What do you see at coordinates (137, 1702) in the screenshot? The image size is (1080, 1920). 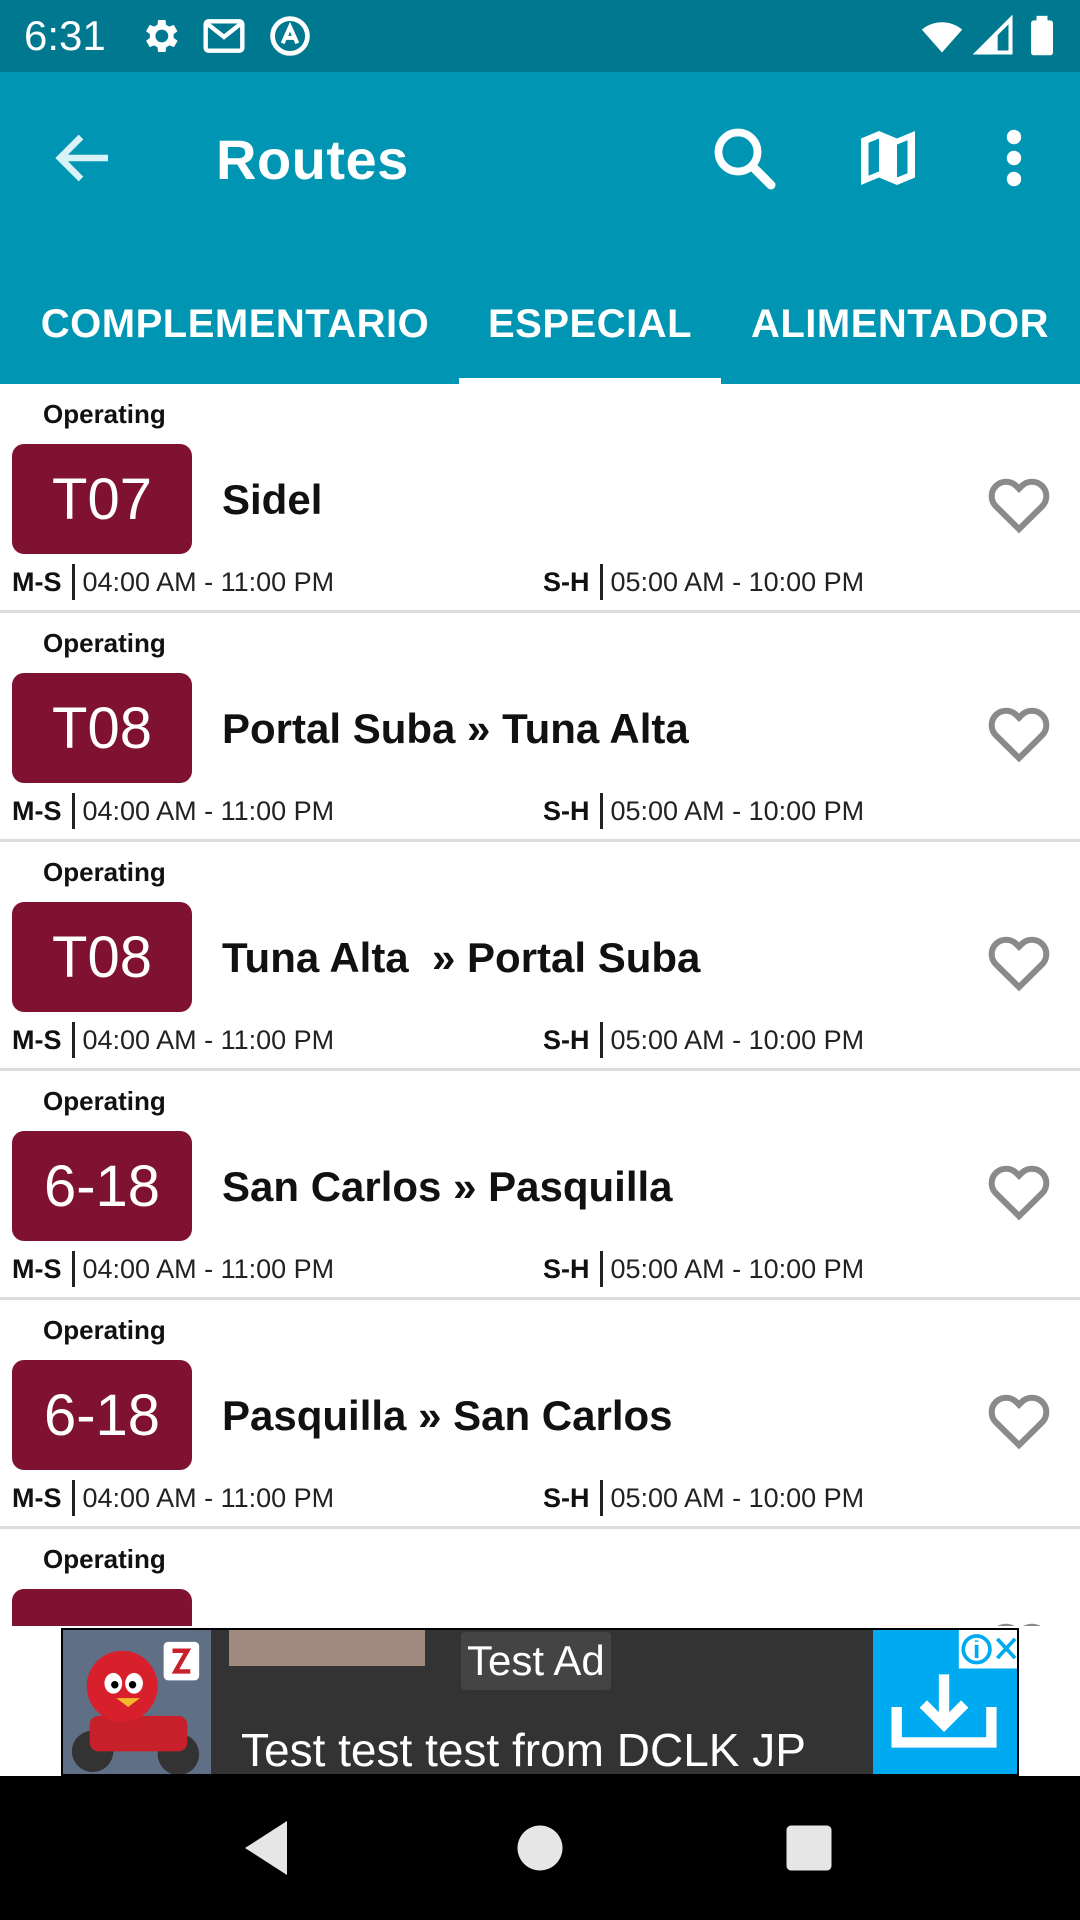 I see `game-thumbnail-icon` at bounding box center [137, 1702].